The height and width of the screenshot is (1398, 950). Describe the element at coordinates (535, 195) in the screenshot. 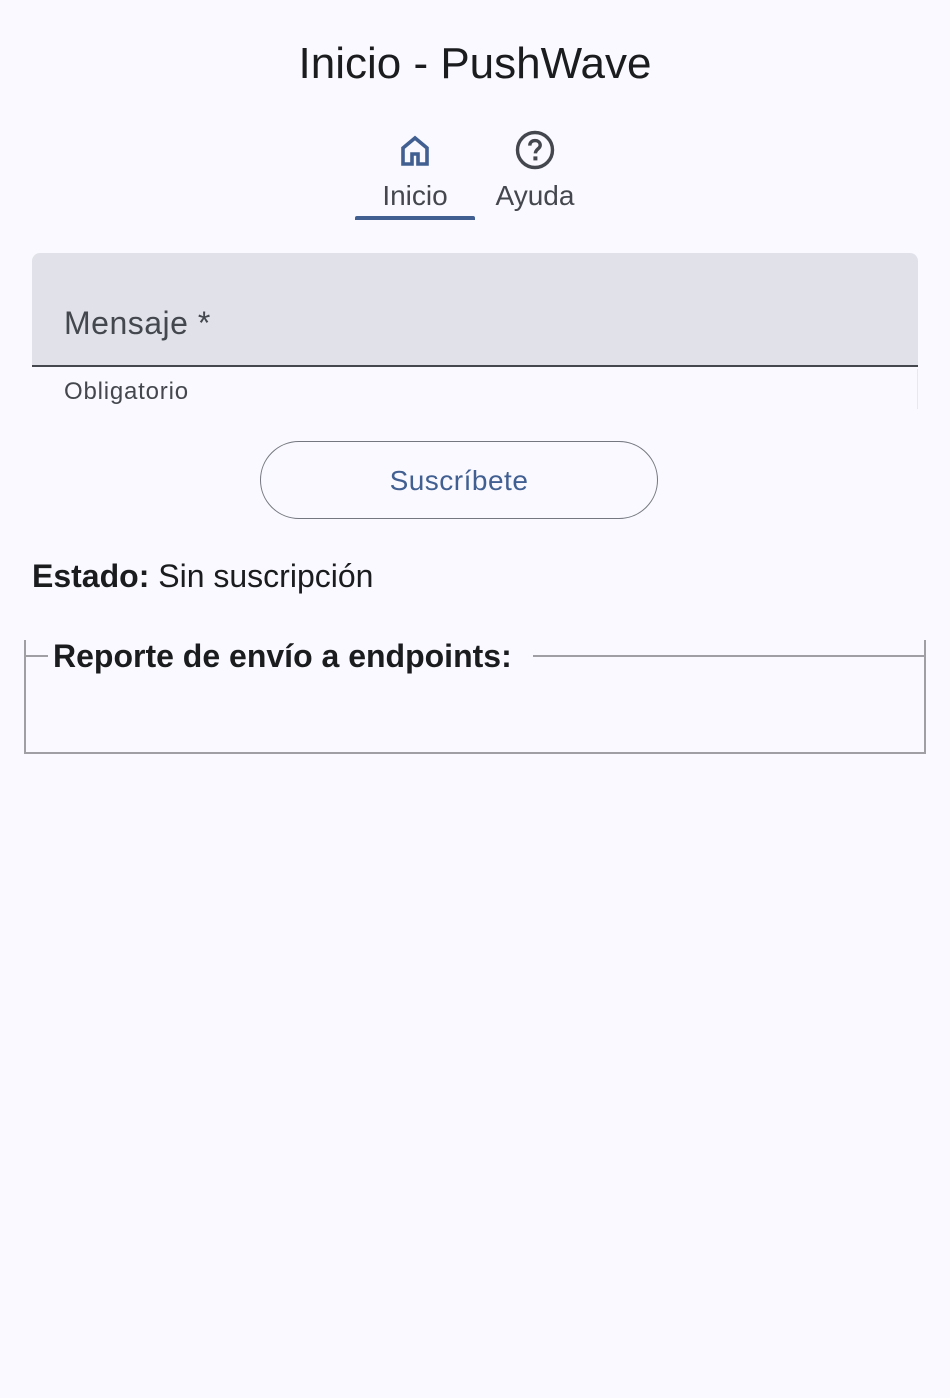

I see `tab-ayuda-label: Ayuda` at that location.